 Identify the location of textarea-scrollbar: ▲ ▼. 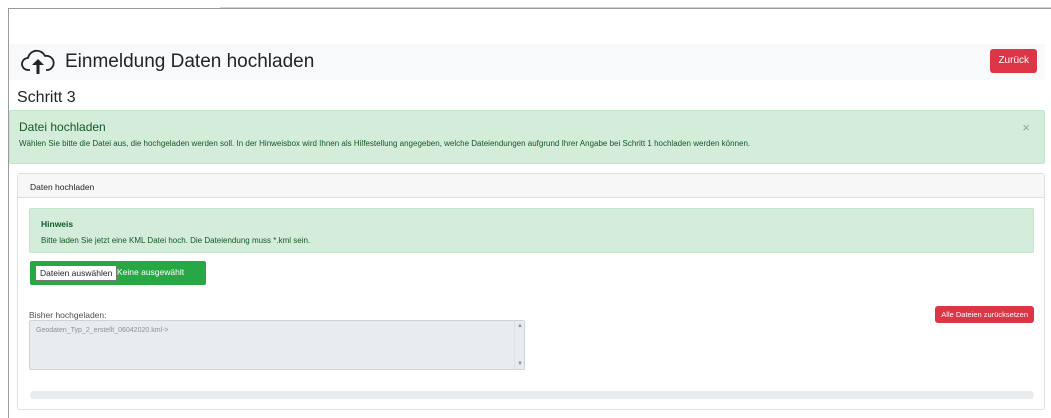
(519, 345).